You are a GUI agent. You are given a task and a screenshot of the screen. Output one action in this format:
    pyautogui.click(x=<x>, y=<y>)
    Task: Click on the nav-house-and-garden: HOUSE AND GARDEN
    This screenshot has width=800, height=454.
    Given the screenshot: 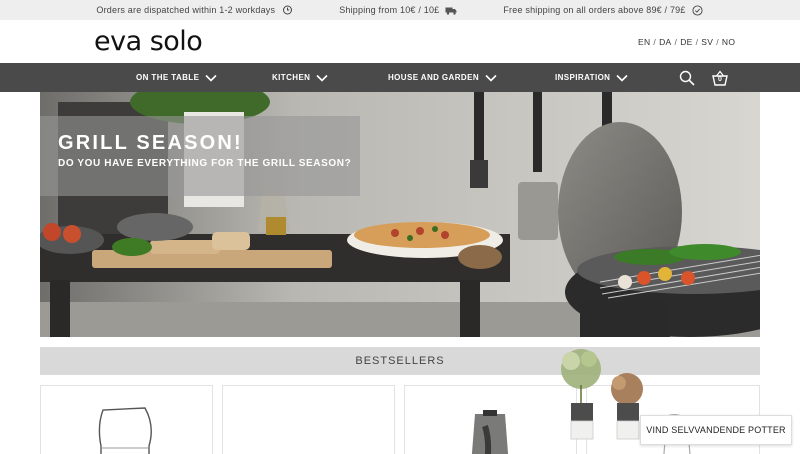 What is the action you would take?
    pyautogui.click(x=442, y=77)
    